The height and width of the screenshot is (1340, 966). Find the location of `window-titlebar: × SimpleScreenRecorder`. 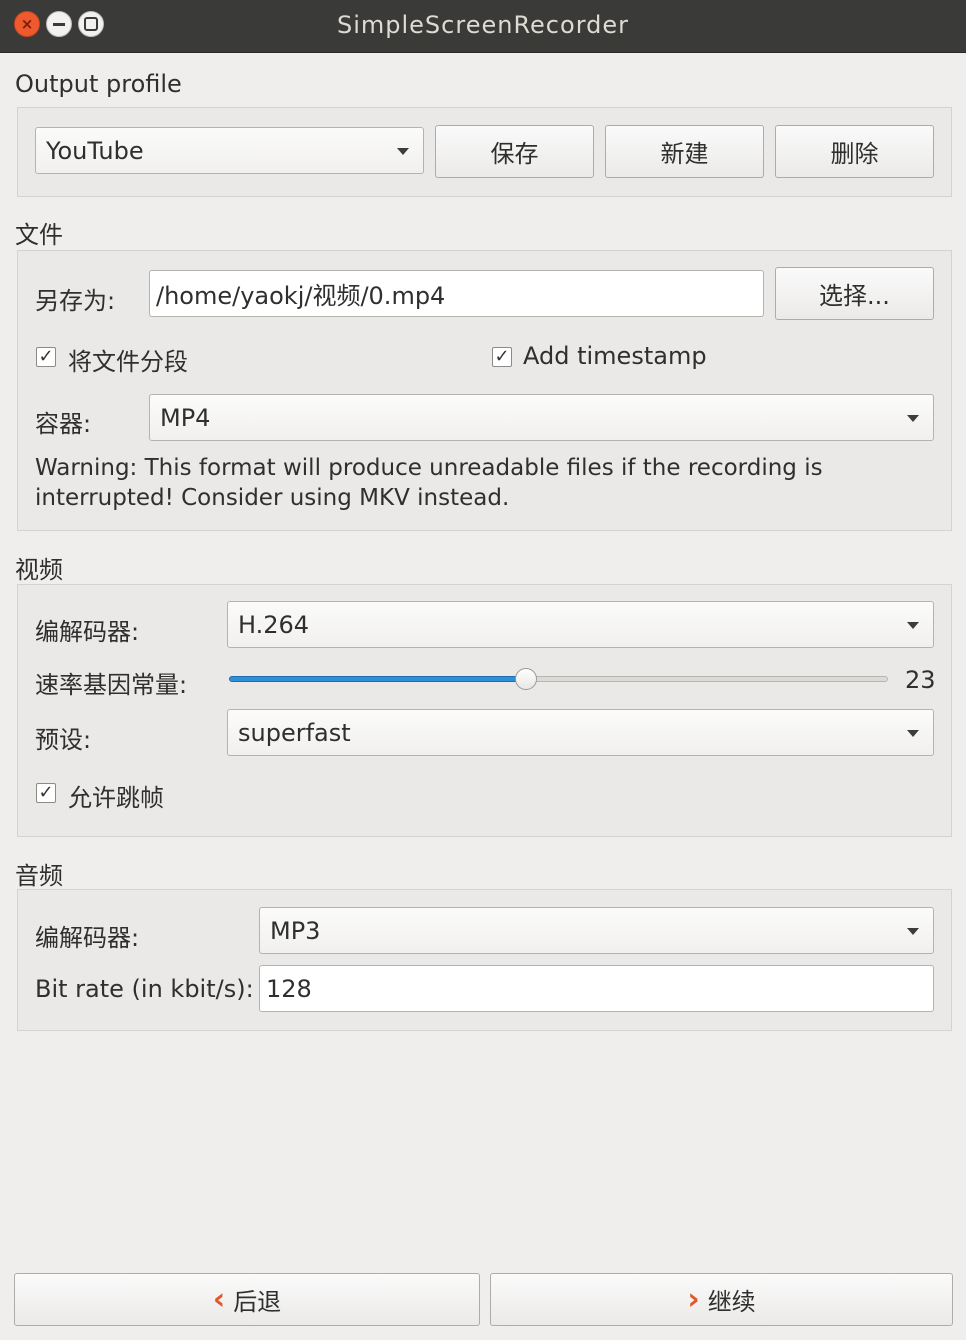

window-titlebar: × SimpleScreenRecorder is located at coordinates (483, 26).